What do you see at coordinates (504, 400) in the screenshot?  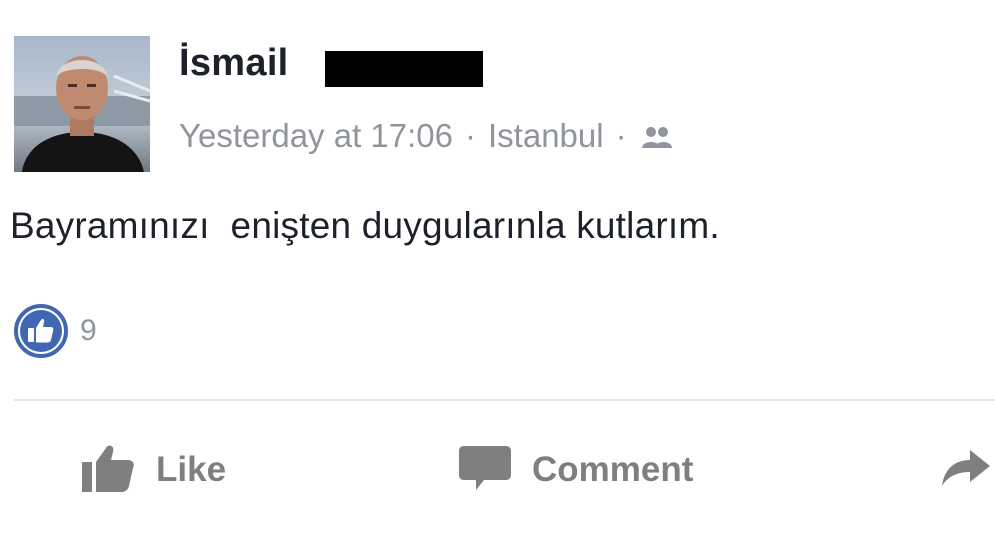 I see `divider` at bounding box center [504, 400].